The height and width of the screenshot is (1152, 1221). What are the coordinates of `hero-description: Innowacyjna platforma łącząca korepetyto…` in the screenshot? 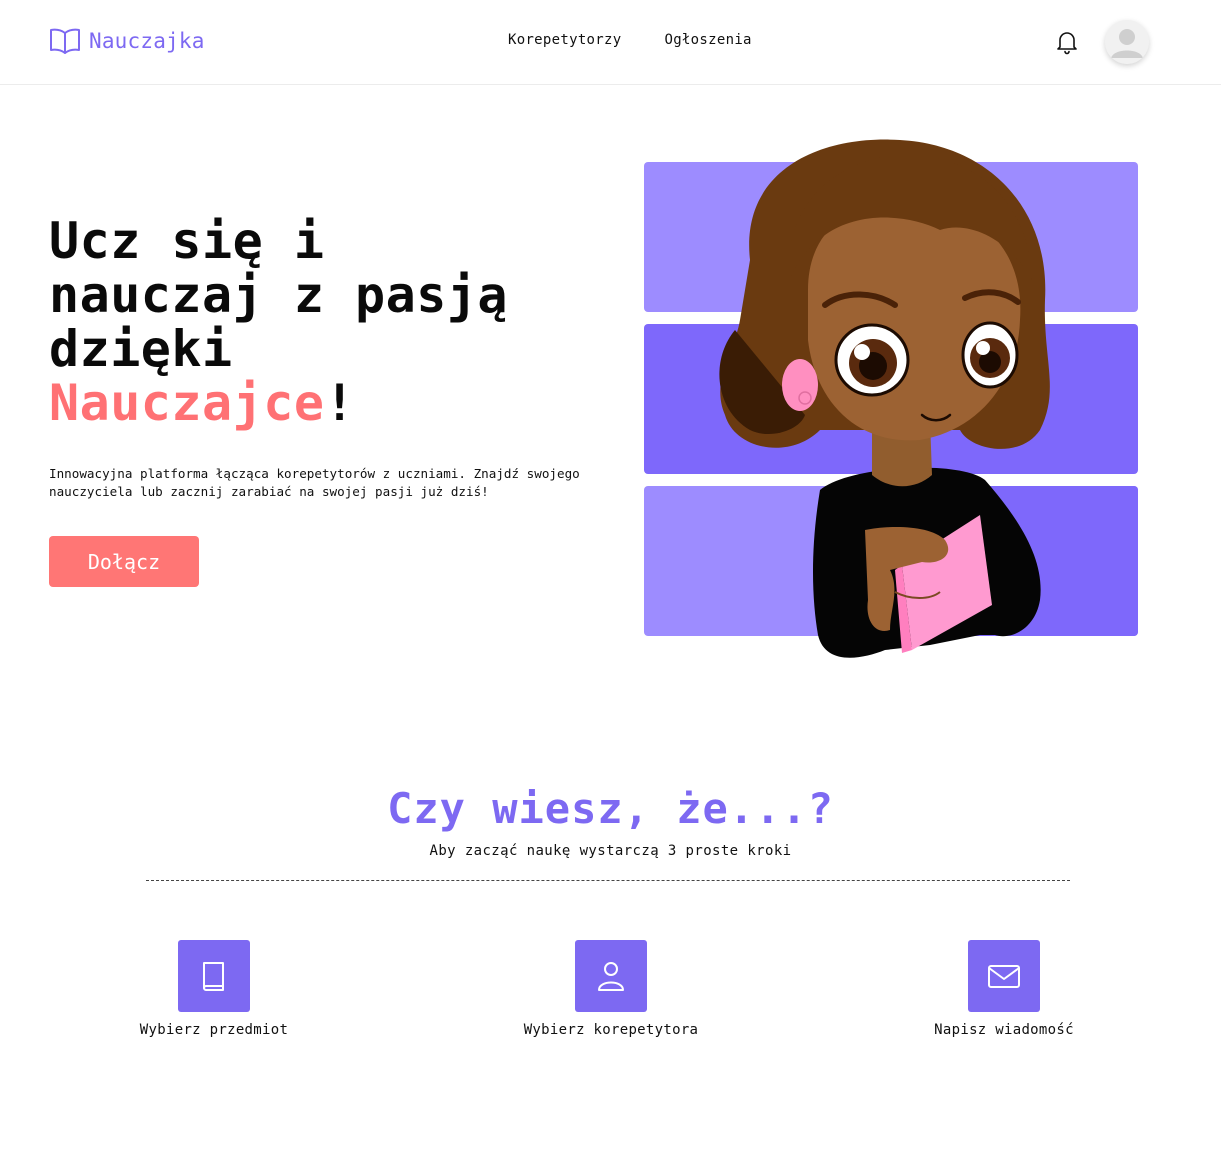 It's located at (314, 482).